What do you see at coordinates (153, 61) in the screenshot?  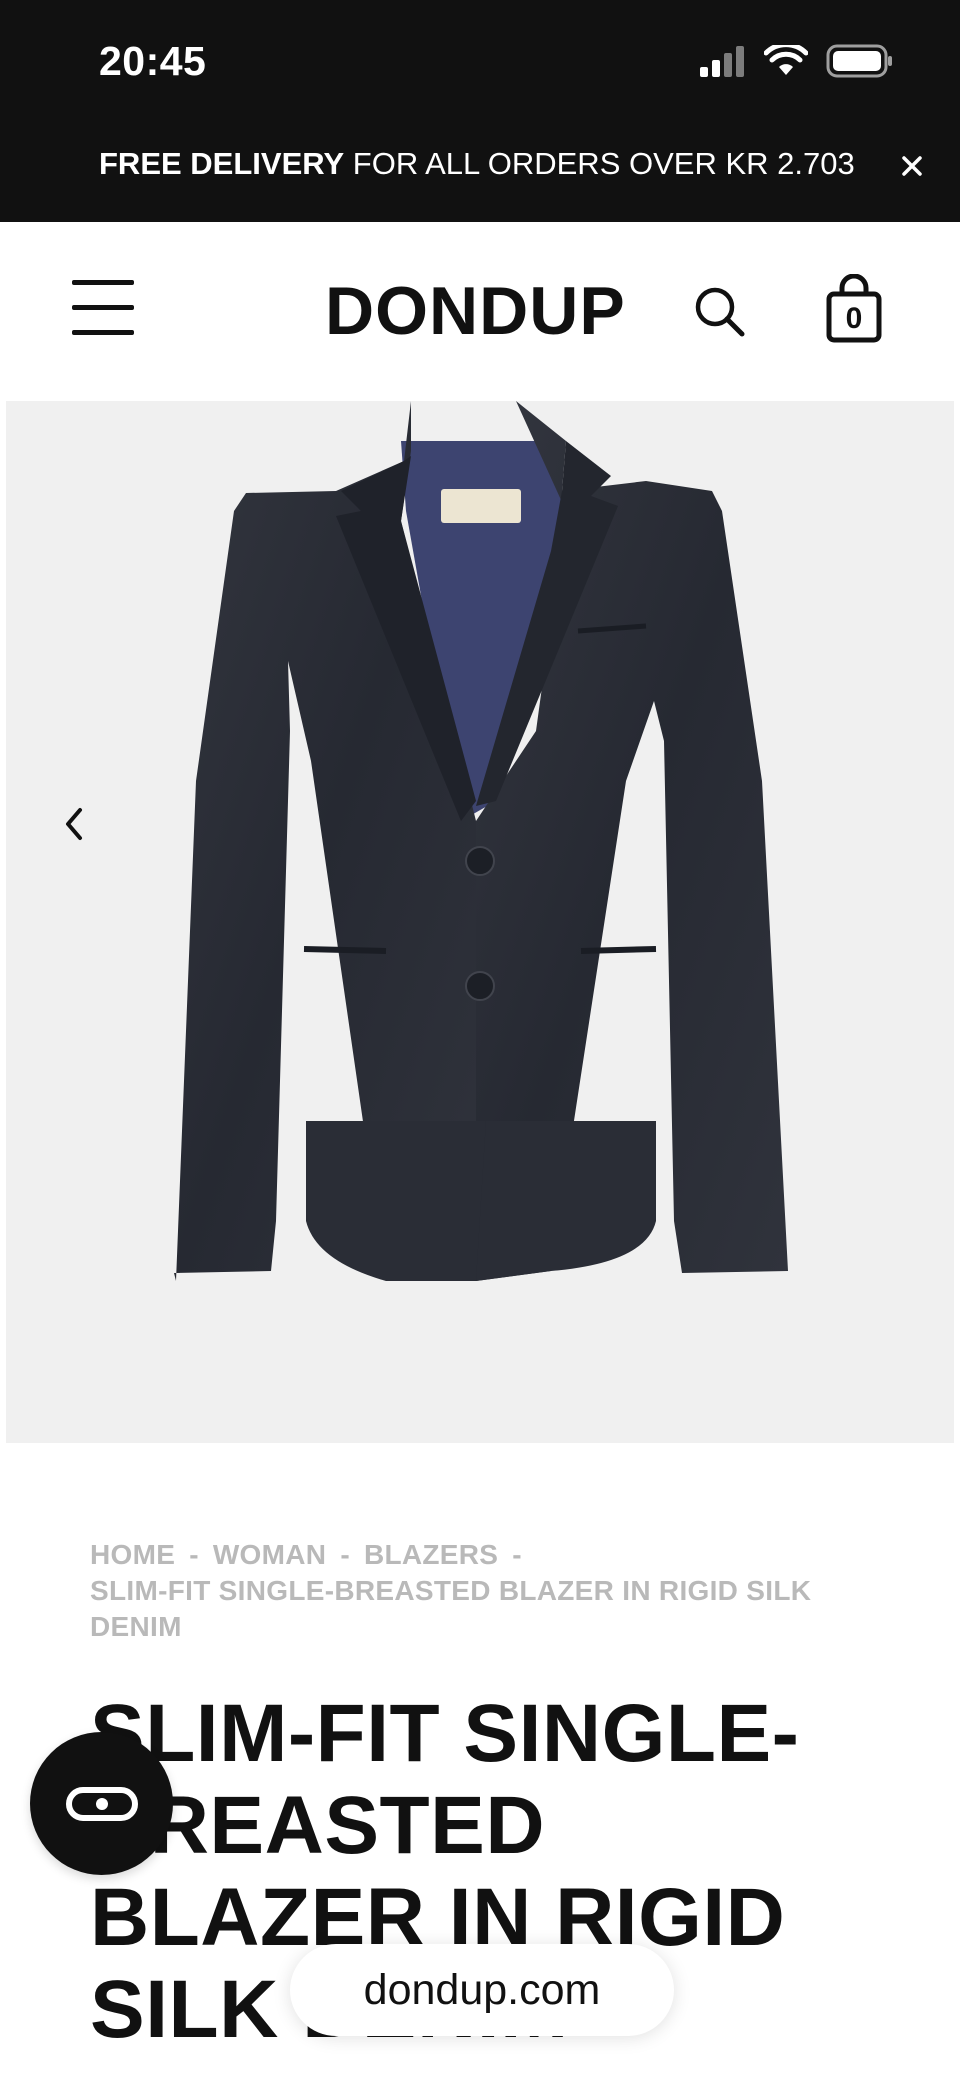 I see `status-time: 20:45` at bounding box center [153, 61].